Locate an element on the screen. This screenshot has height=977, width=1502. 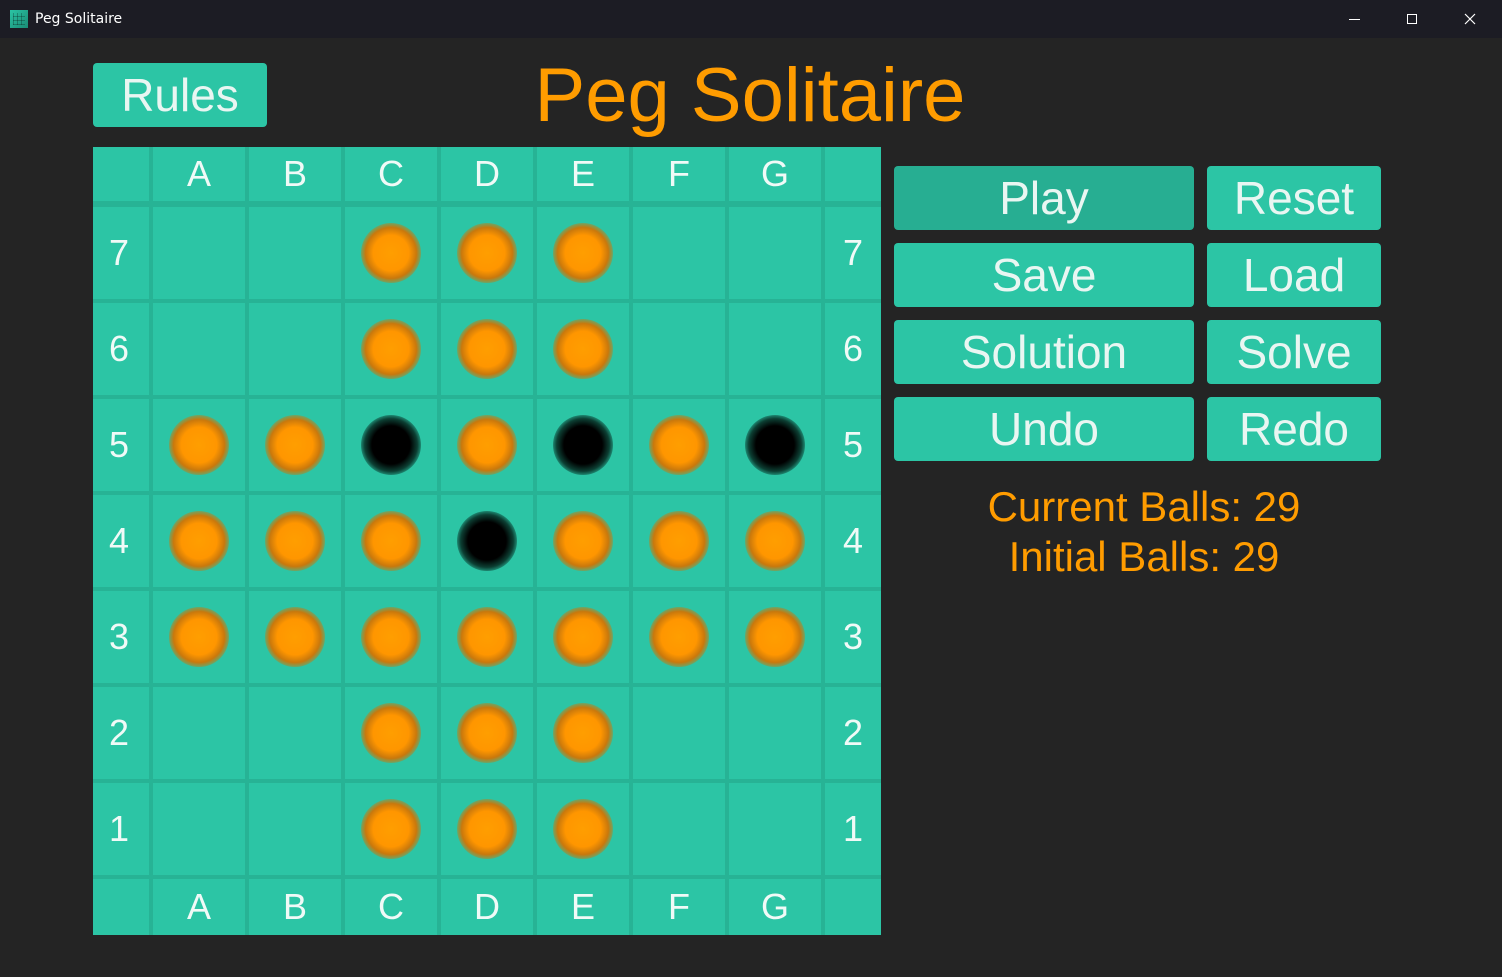
board-cell-d7 is located at coordinates (487, 253).